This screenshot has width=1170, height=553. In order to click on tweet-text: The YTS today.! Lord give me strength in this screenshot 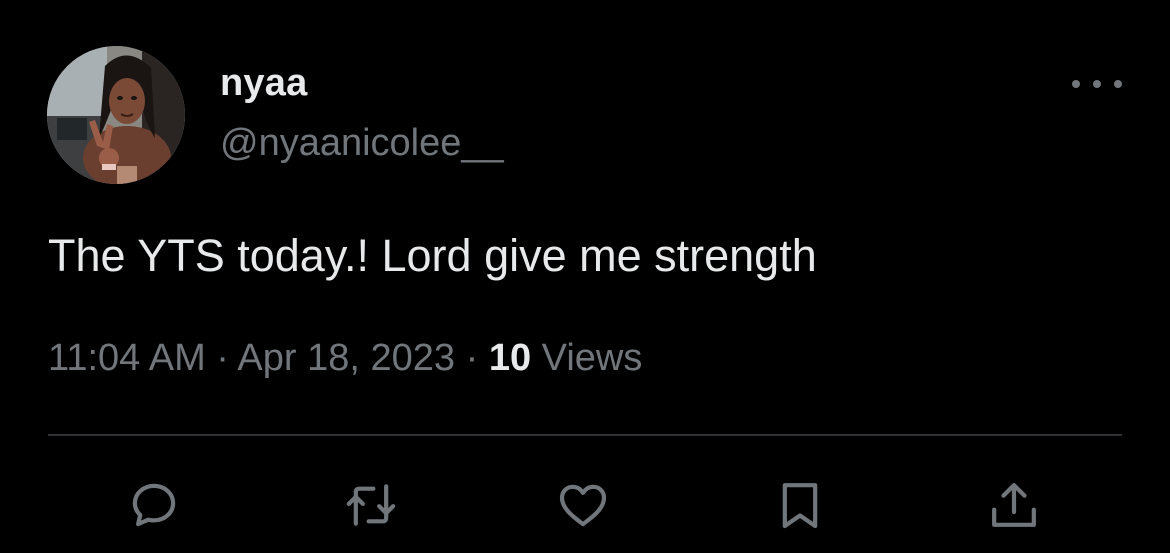, I will do `click(432, 255)`.